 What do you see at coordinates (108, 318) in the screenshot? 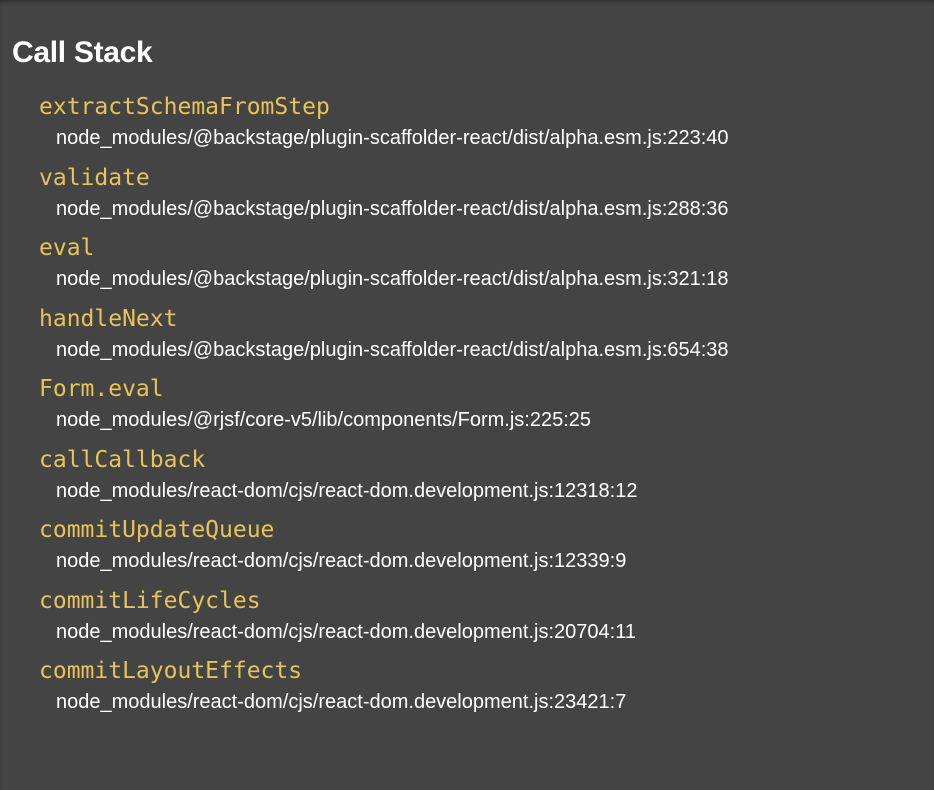
I see `stack-frame-function: handleNext` at bounding box center [108, 318].